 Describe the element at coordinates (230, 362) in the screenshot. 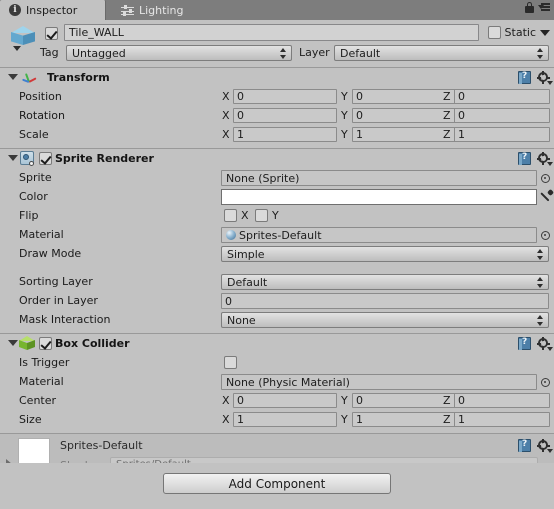

I see `is-trigger-checkbox` at that location.